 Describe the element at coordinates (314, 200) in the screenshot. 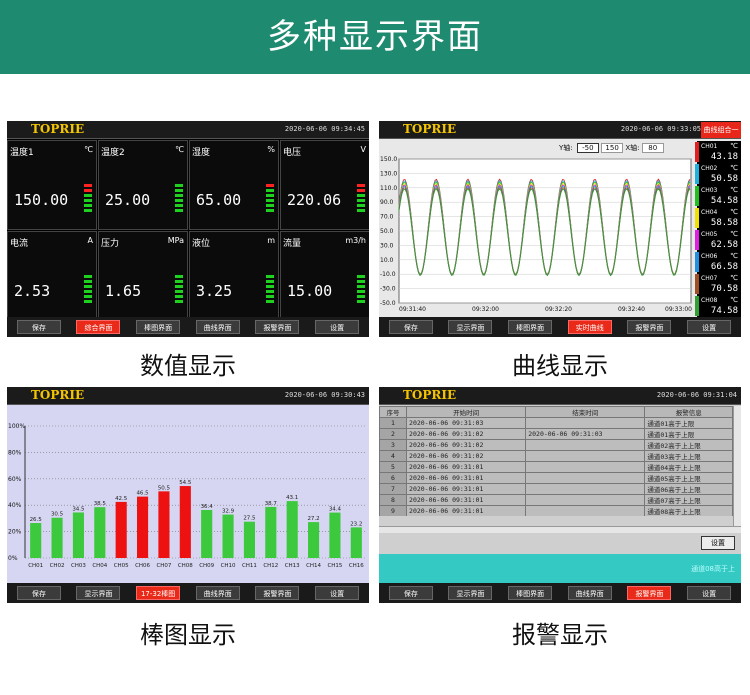

I see `cell-value: 220.06` at that location.